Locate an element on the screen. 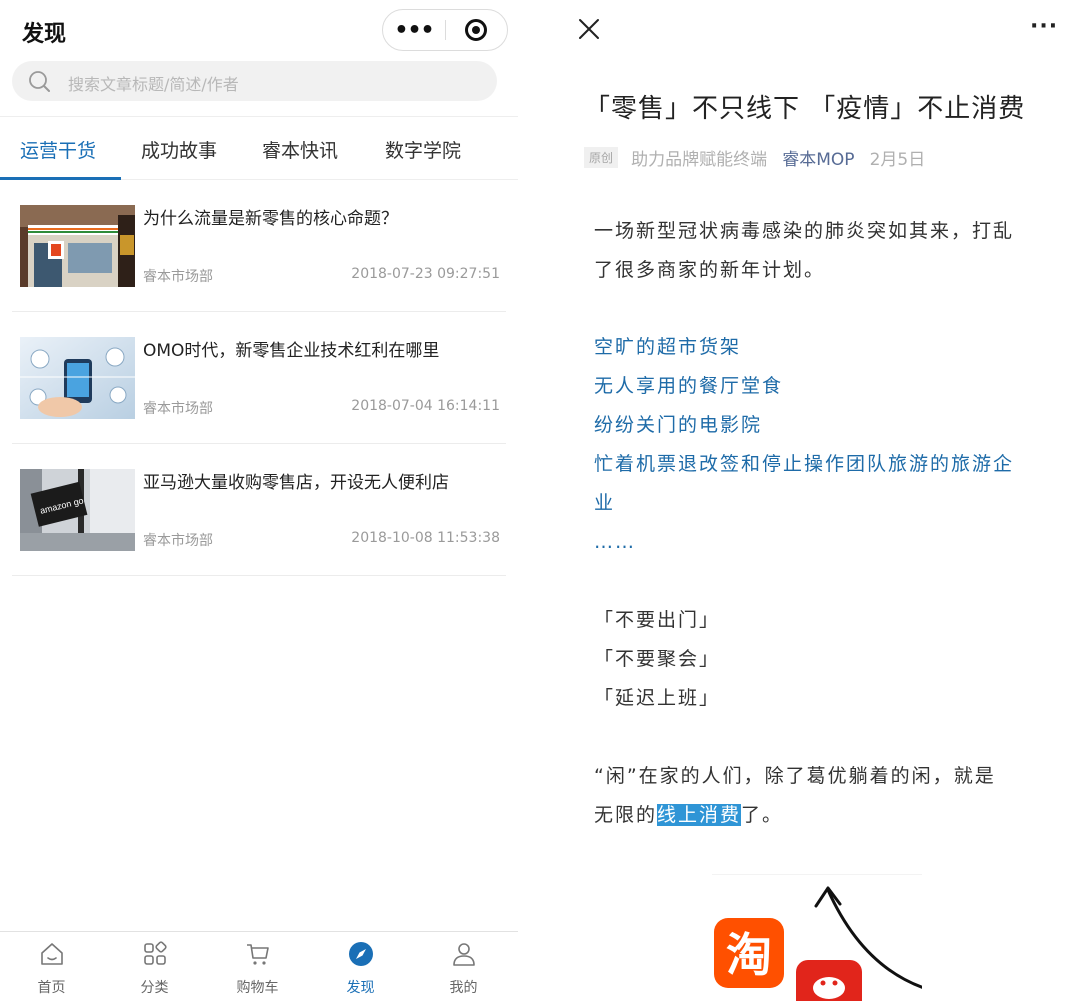 The height and width of the screenshot is (1001, 1080). paragraph-line: 了很多商家的新年计划。 is located at coordinates (710, 270).